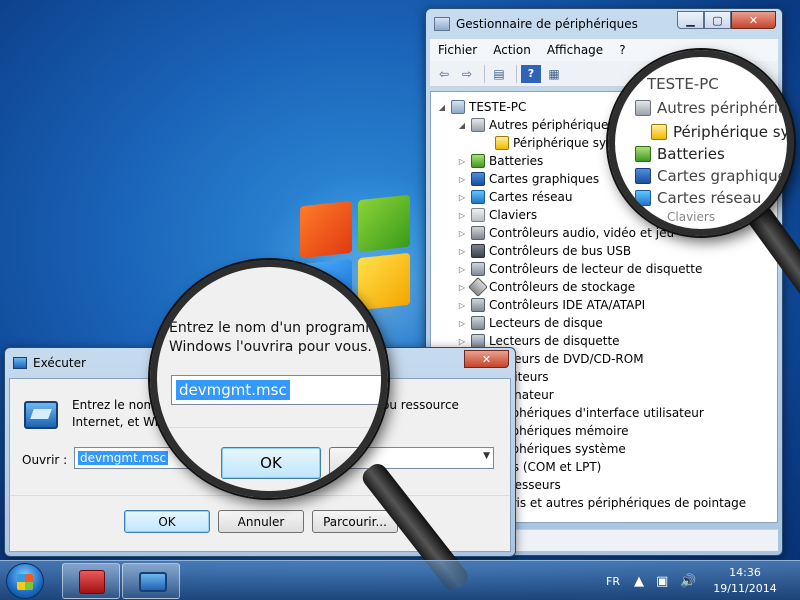 The image size is (800, 600). I want to click on menu-help: ?, so click(622, 50).